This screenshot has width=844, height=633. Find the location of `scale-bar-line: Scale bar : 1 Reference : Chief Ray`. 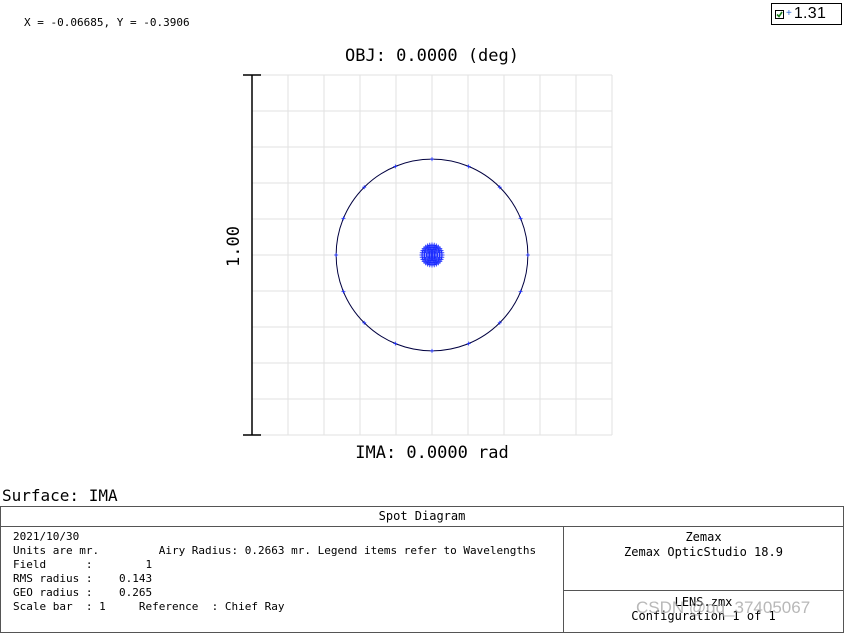

scale-bar-line: Scale bar : 1 Reference : Chief Ray is located at coordinates (149, 606).